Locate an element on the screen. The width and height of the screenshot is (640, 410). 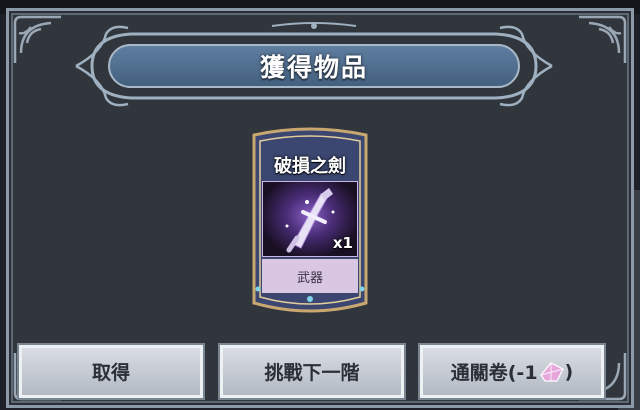
item-type: 武器 is located at coordinates (310, 276).